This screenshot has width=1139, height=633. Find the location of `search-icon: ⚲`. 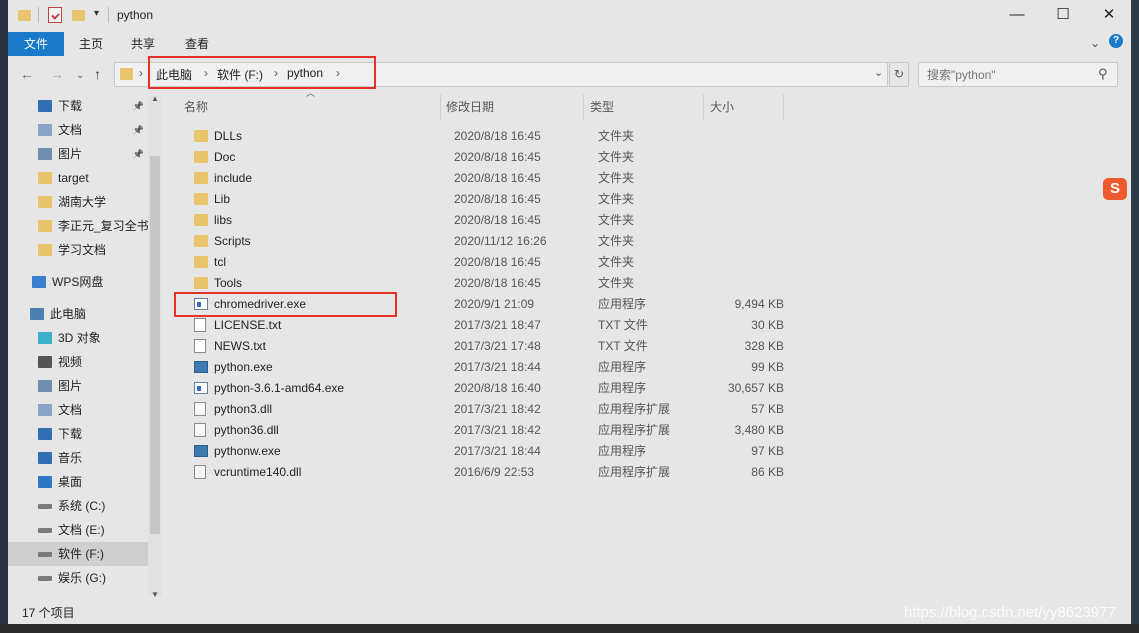

search-icon: ⚲ is located at coordinates (1103, 74).